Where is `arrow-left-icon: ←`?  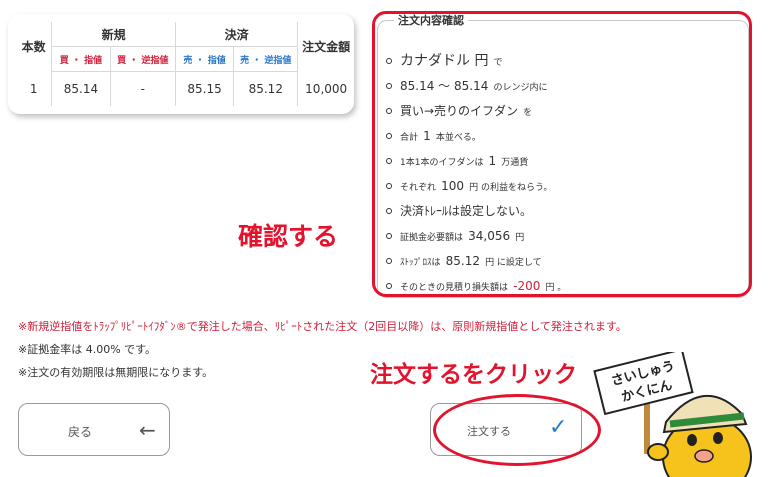
arrow-left-icon: ← is located at coordinates (147, 430).